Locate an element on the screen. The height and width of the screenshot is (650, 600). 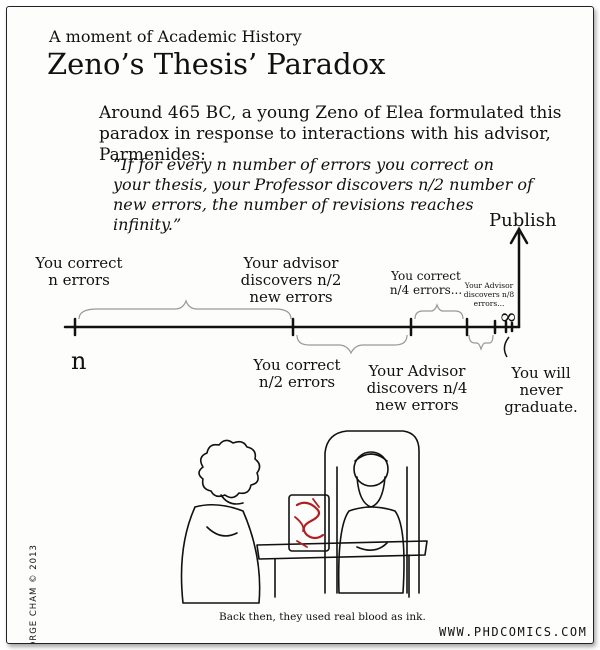
illustration is located at coordinates (304, 517).